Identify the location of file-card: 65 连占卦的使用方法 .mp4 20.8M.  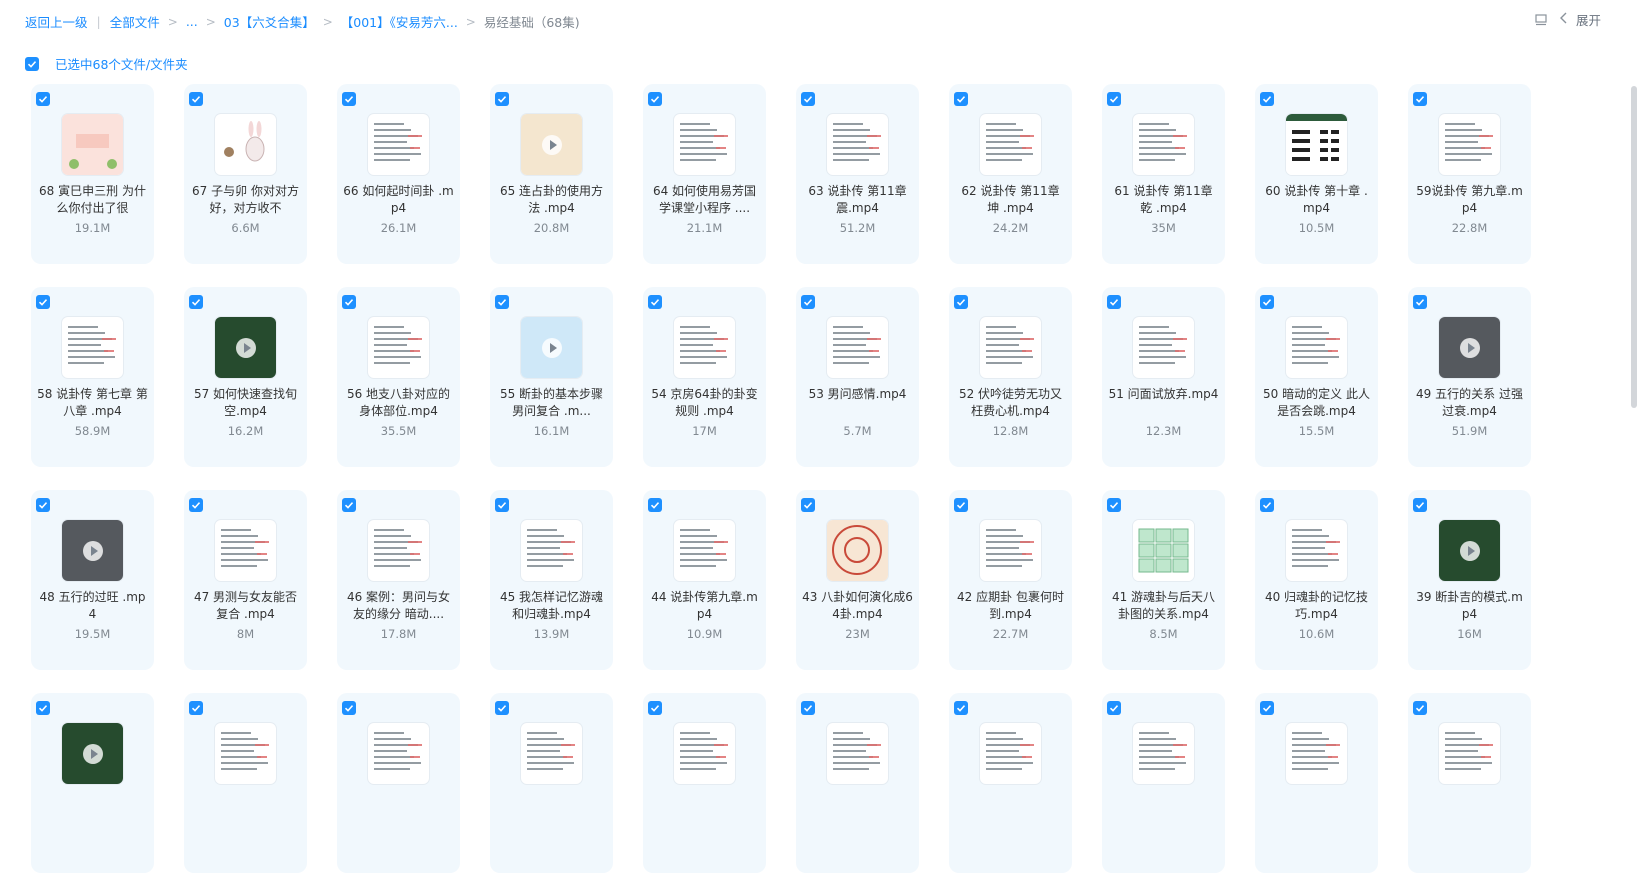
(551, 174).